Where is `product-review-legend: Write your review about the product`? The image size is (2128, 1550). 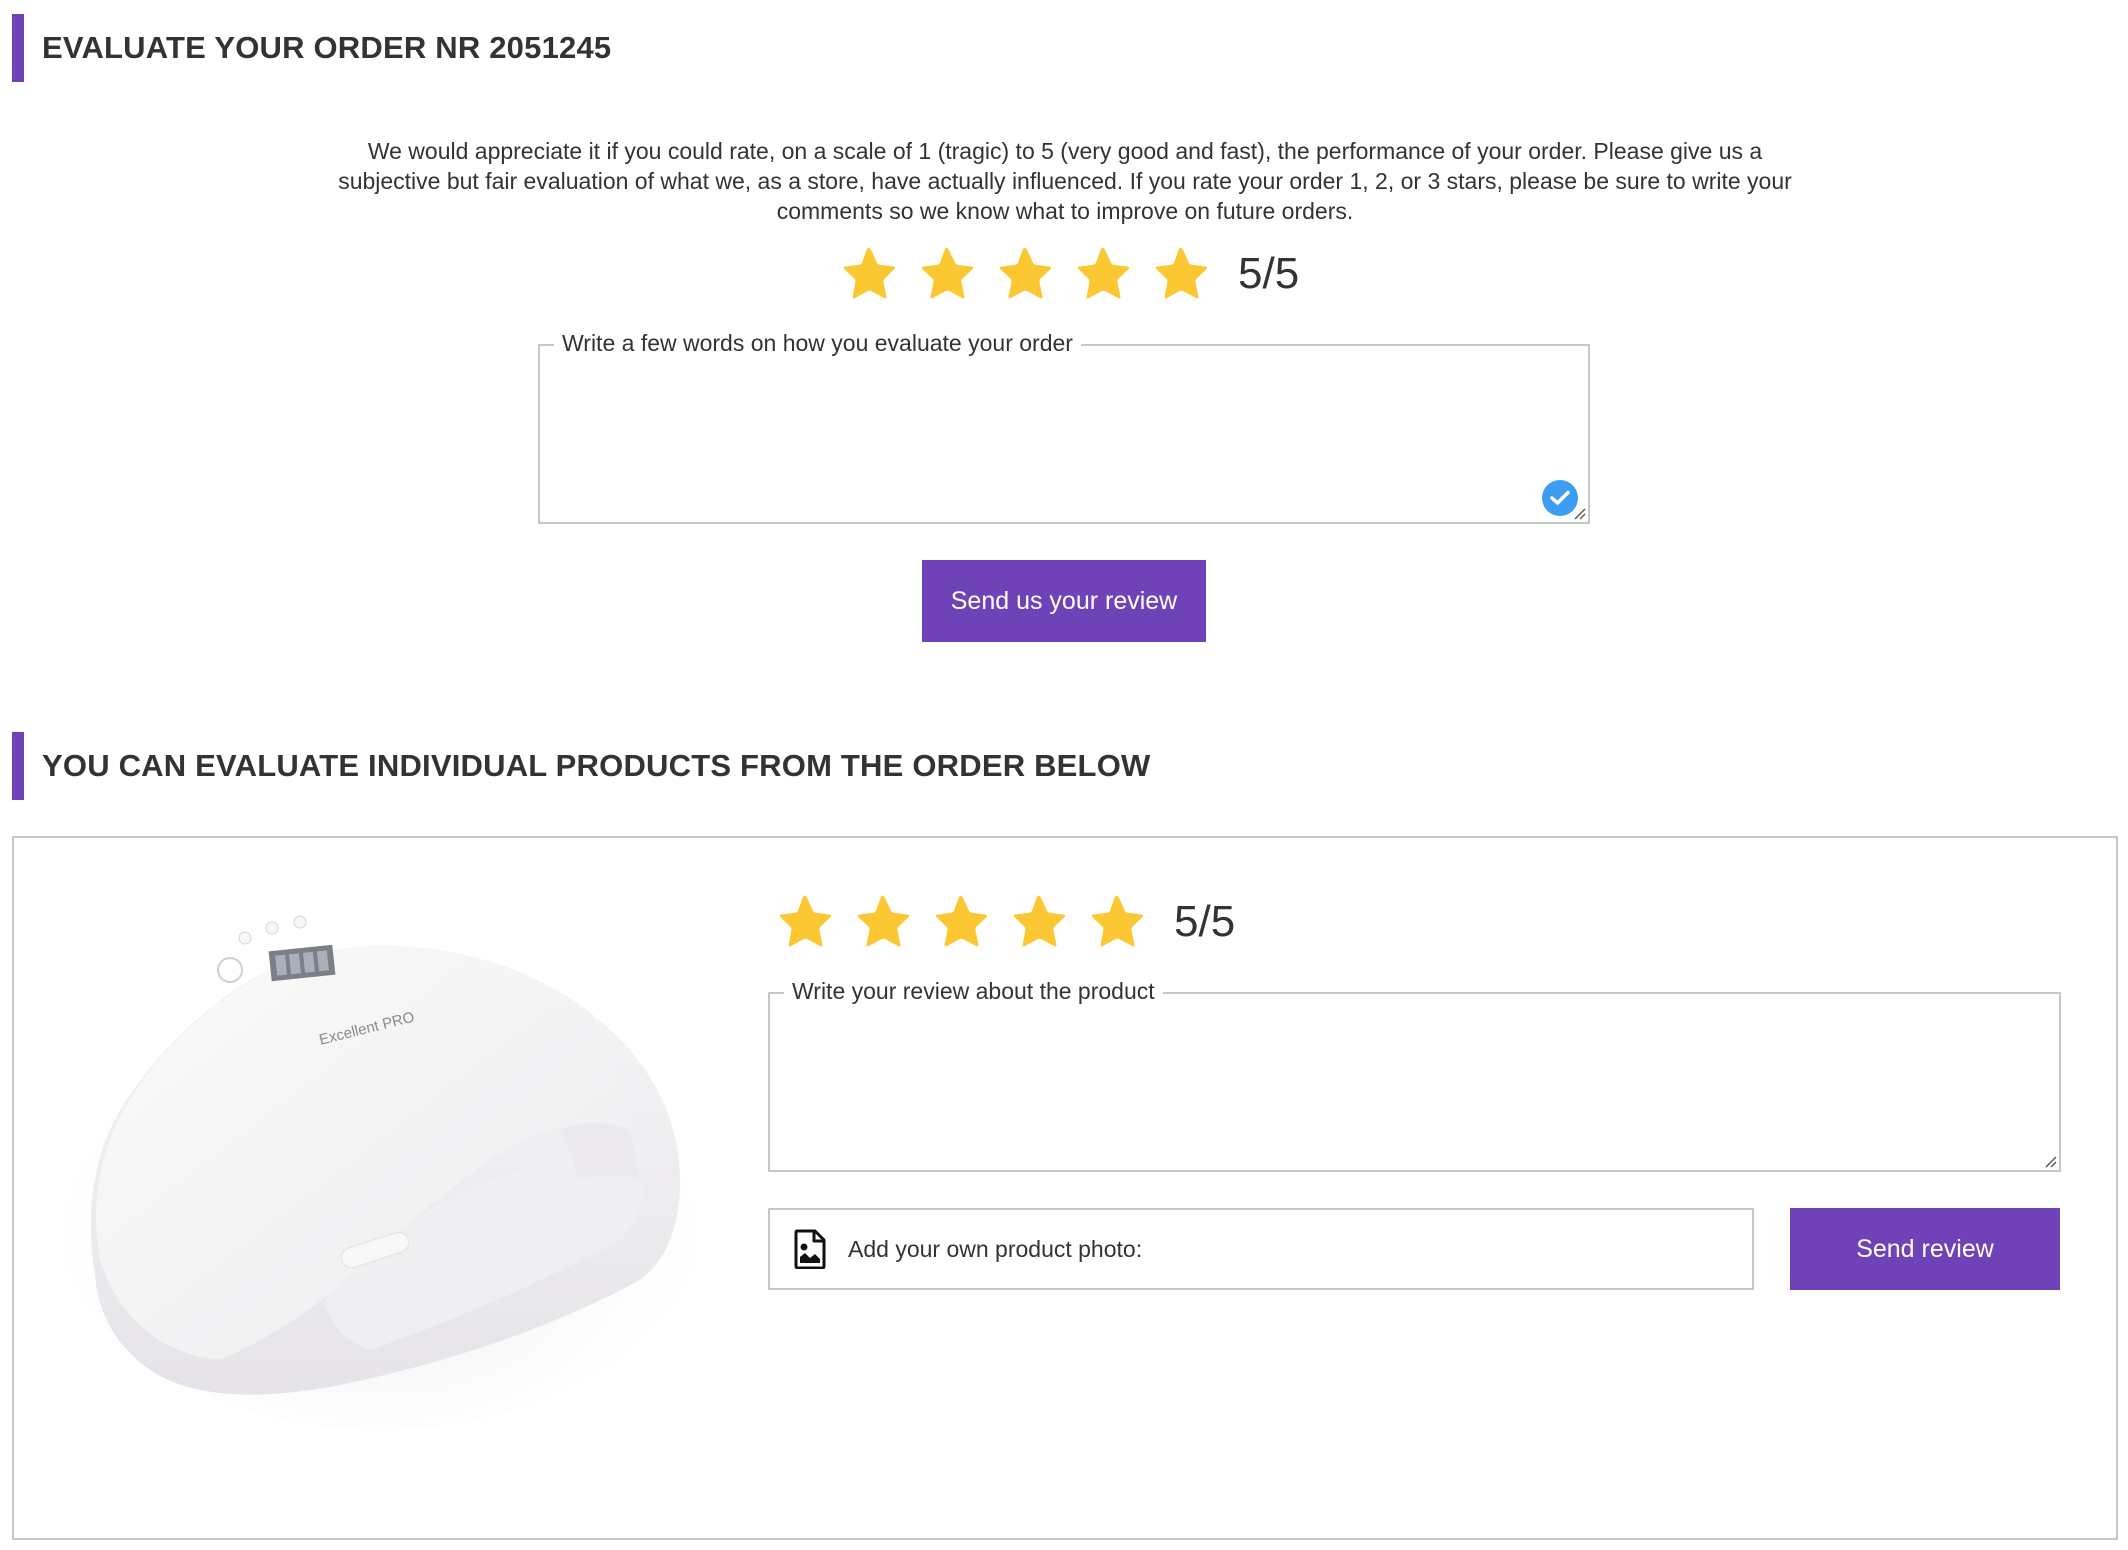
product-review-legend: Write your review about the product is located at coordinates (973, 991).